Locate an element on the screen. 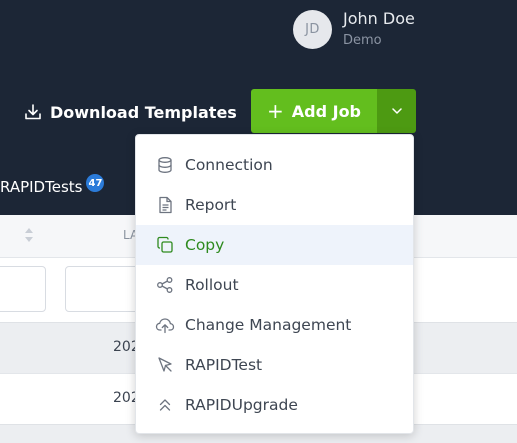  add-job-dropdown-toggle is located at coordinates (396, 111).